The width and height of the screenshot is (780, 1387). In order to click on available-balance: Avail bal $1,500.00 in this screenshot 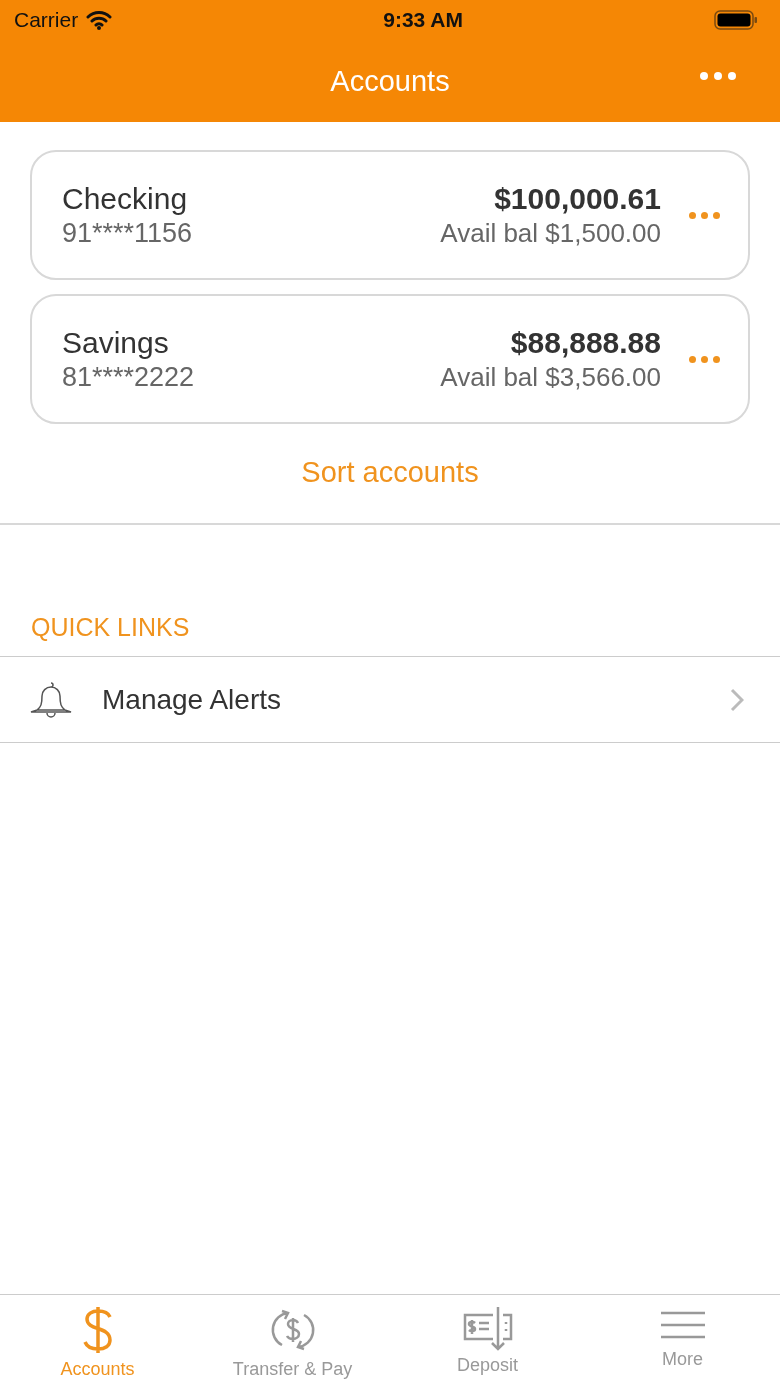, I will do `click(550, 233)`.